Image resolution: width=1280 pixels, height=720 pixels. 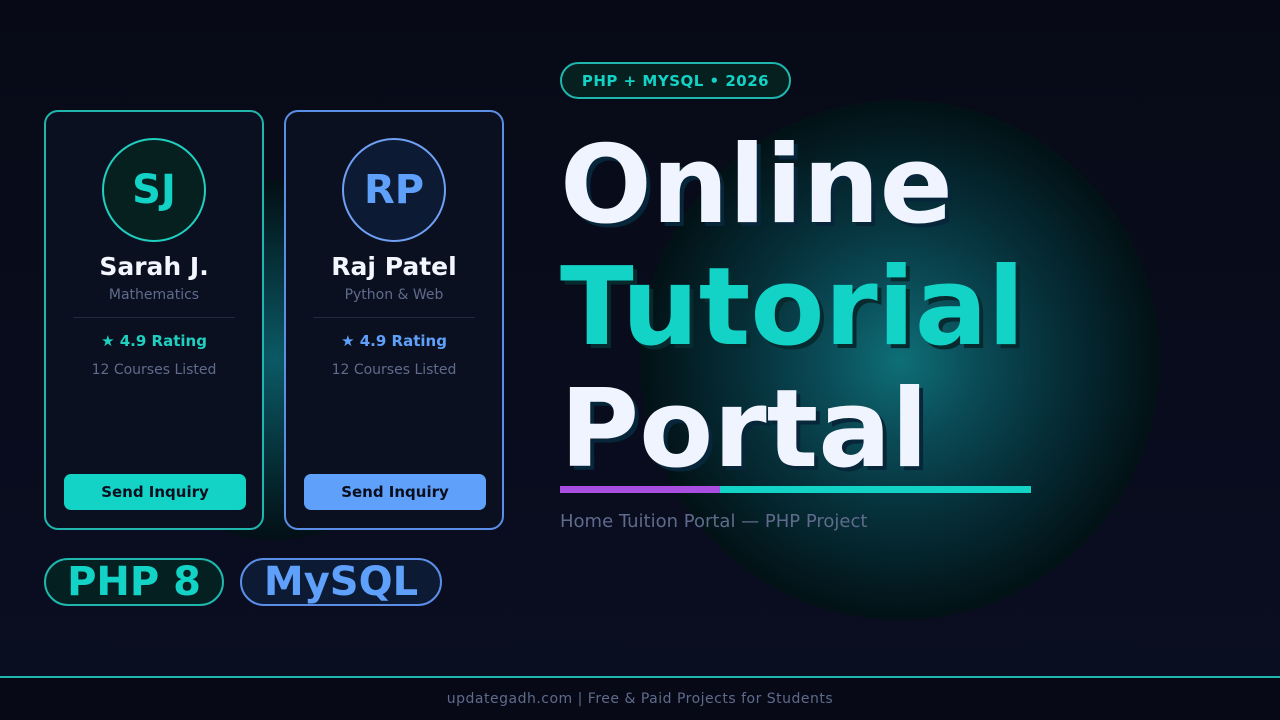 What do you see at coordinates (756, 185) in the screenshot?
I see `headline-line-1: Online` at bounding box center [756, 185].